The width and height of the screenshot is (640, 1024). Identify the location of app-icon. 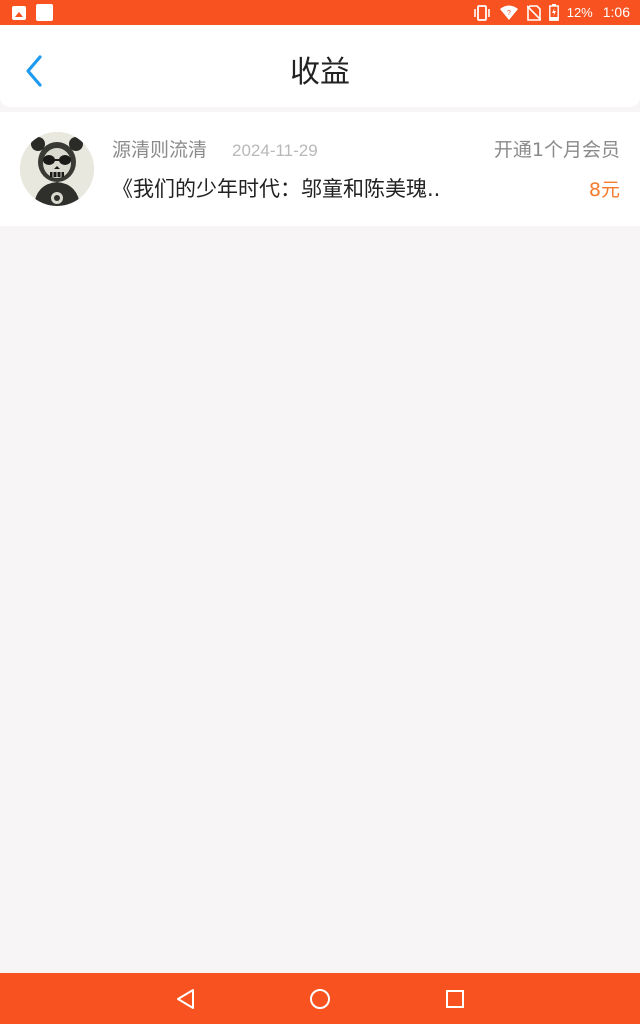
(44, 12).